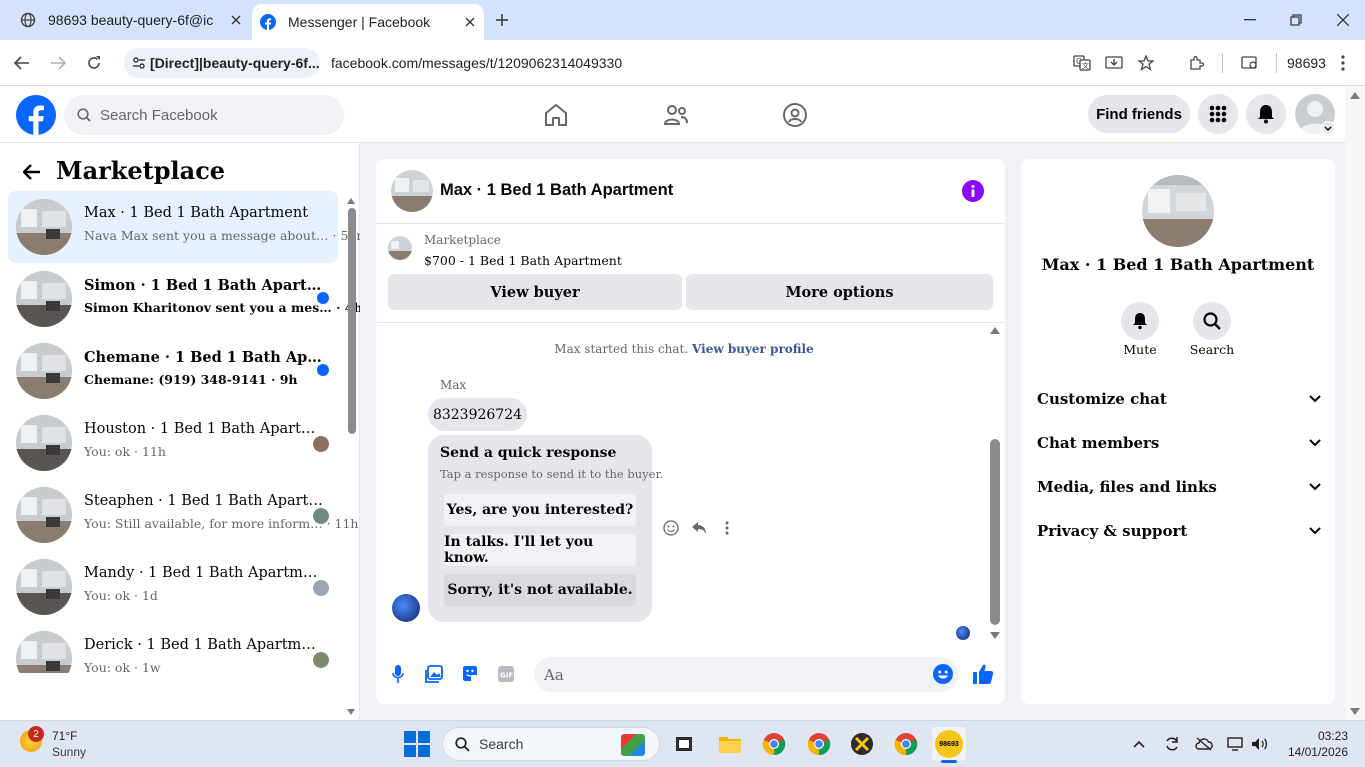  I want to click on facebook-logo-icon, so click(36, 115).